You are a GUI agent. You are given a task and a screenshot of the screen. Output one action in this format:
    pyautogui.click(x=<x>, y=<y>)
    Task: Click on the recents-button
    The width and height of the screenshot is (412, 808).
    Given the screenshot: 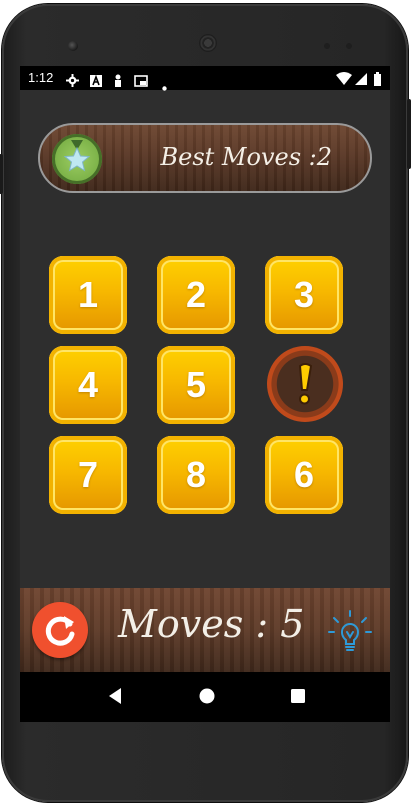 What is the action you would take?
    pyautogui.click(x=298, y=698)
    